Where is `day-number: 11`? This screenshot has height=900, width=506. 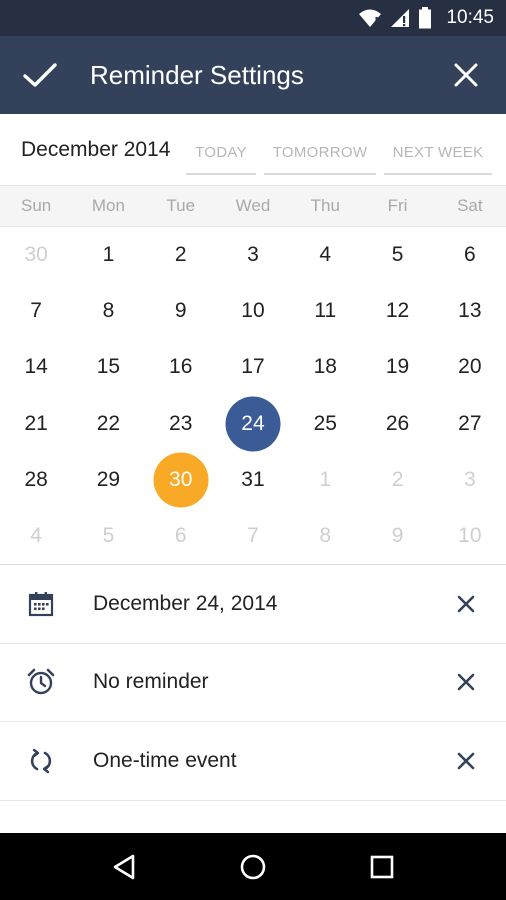
day-number: 11 is located at coordinates (325, 311).